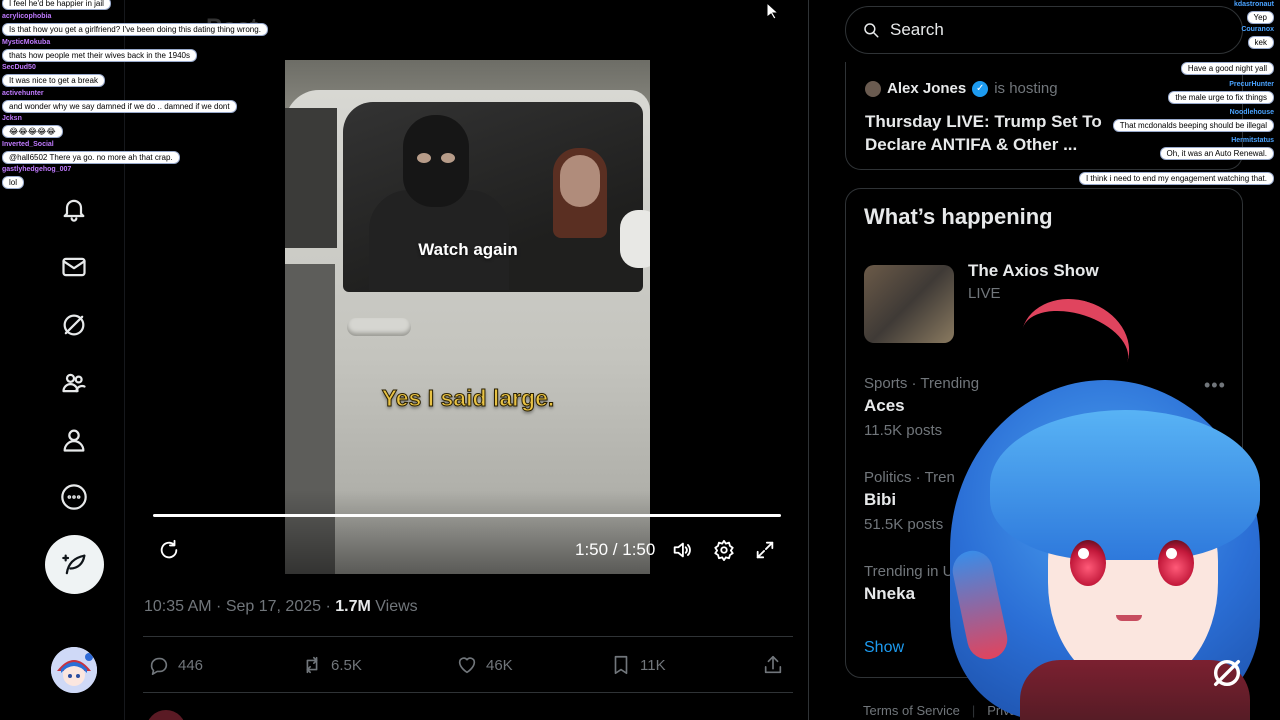 This screenshot has width=1280, height=720. Describe the element at coordinates (1216, 148) in the screenshot. I see `chat-message: Hermitstatus Oh, it was an Auto Renewal.` at that location.